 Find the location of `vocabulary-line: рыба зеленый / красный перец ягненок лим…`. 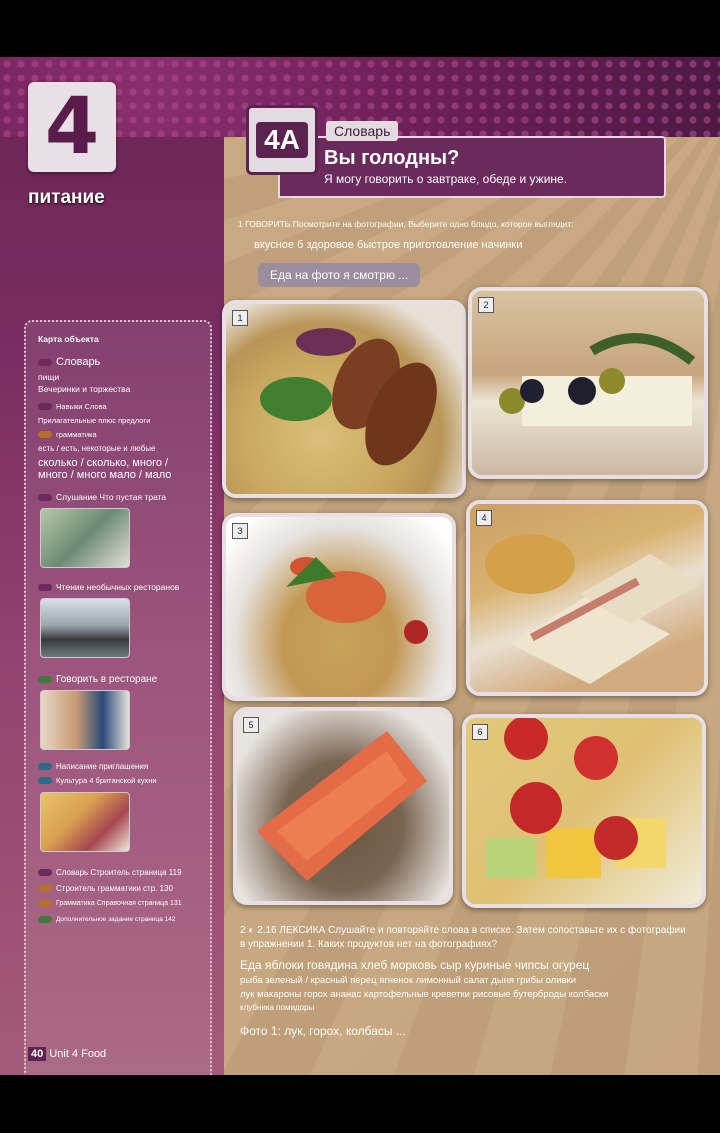

vocabulary-line: рыба зеленый / красный перец ягненок лим… is located at coordinates (408, 980).